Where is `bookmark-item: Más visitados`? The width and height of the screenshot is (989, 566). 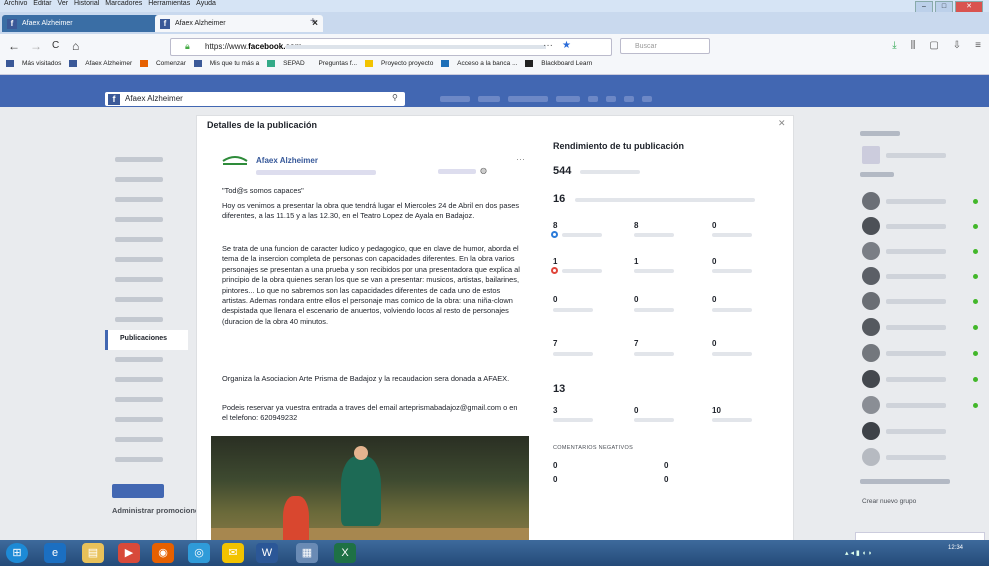 bookmark-item: Más visitados is located at coordinates (33, 63).